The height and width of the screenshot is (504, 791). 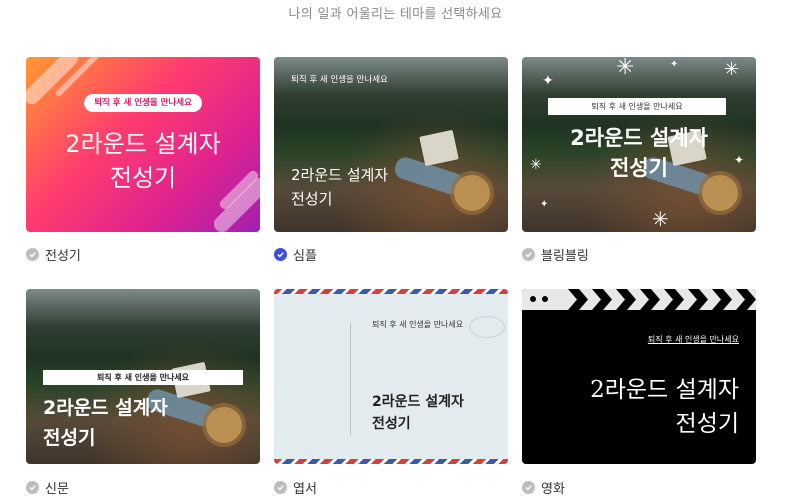 I want to click on divider, so click(x=350, y=379).